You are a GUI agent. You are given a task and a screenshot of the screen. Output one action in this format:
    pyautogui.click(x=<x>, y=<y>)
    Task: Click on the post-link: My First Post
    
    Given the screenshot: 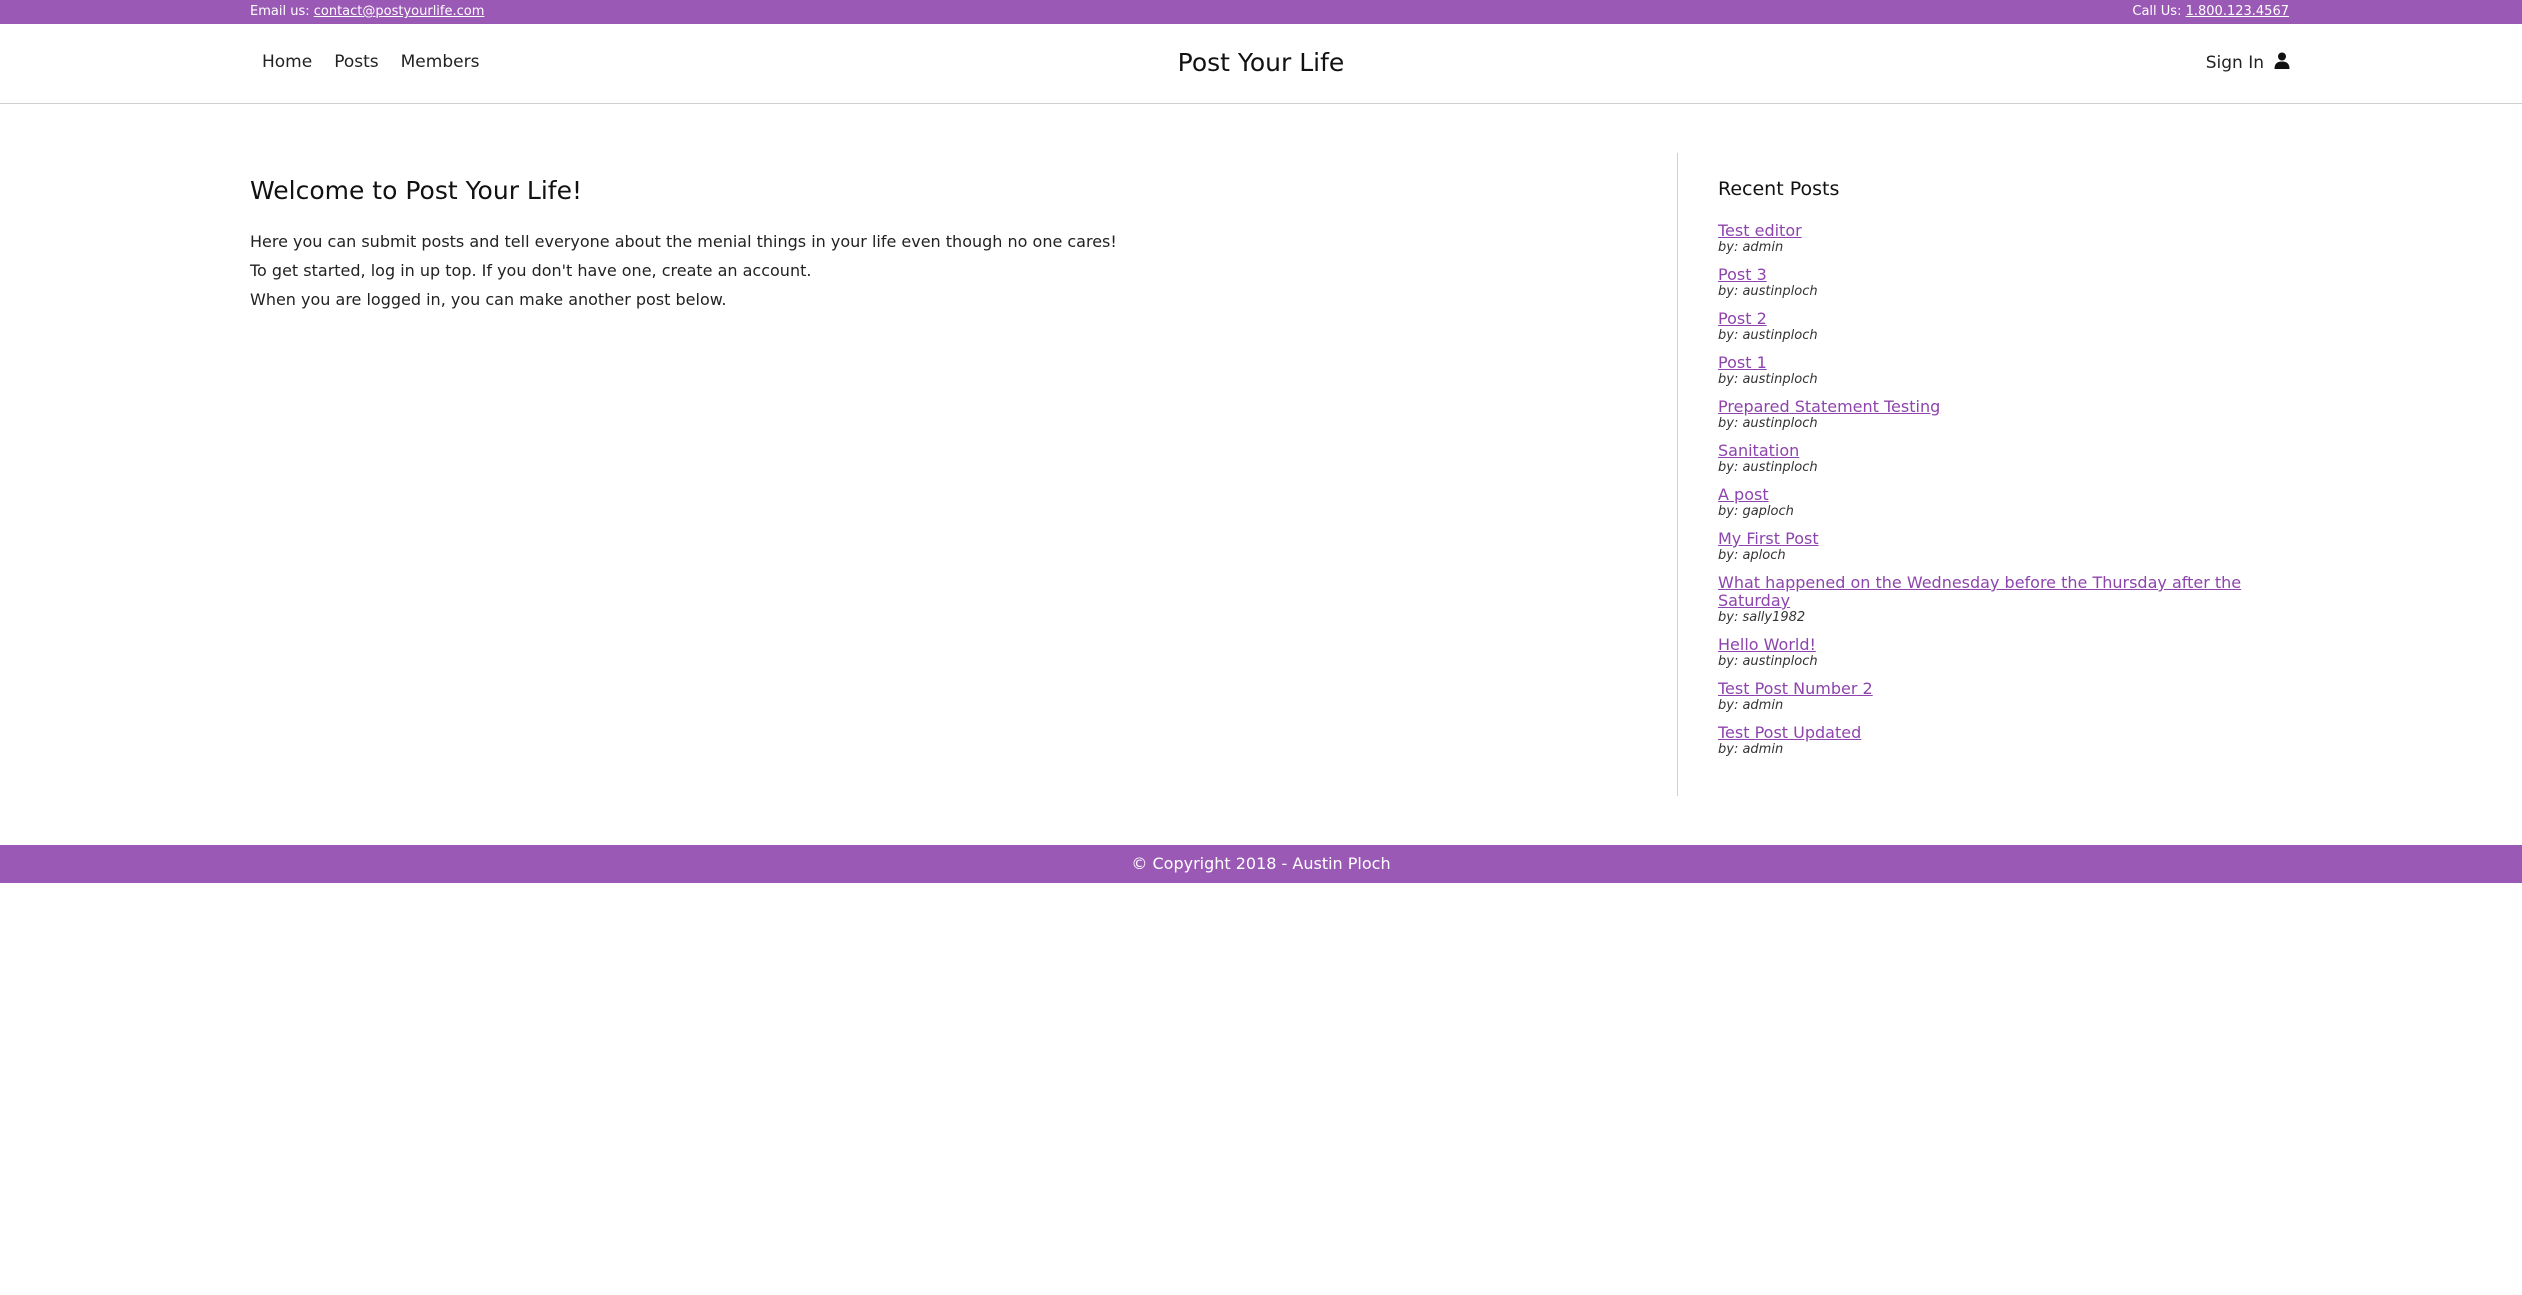 What is the action you would take?
    pyautogui.click(x=2008, y=539)
    